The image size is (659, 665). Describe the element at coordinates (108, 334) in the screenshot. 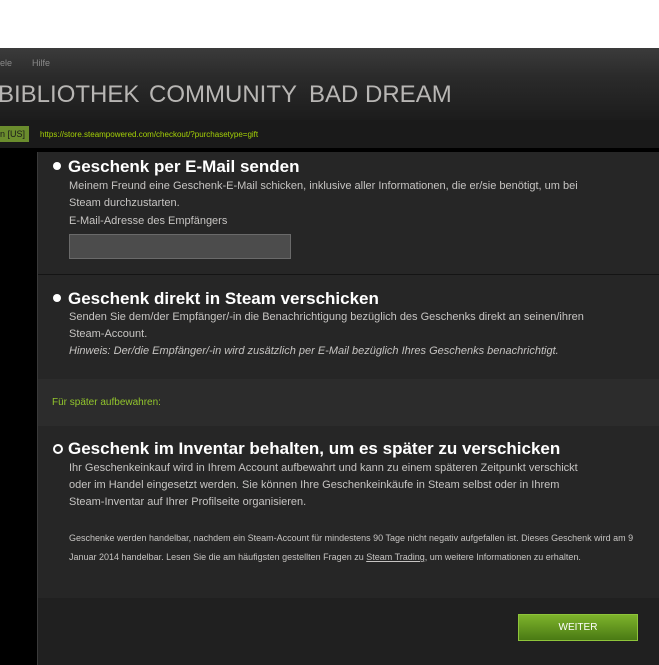

I see `option-direct-desc-2: Steam-Account.` at that location.